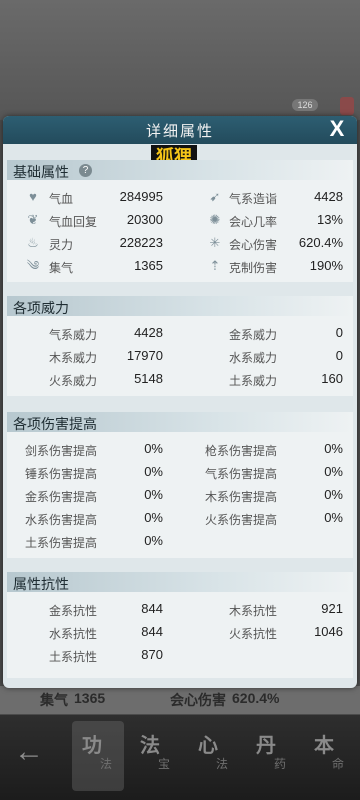 This screenshot has height=800, width=360. I want to click on nav-tab-danyao: 丹 药, so click(272, 756).